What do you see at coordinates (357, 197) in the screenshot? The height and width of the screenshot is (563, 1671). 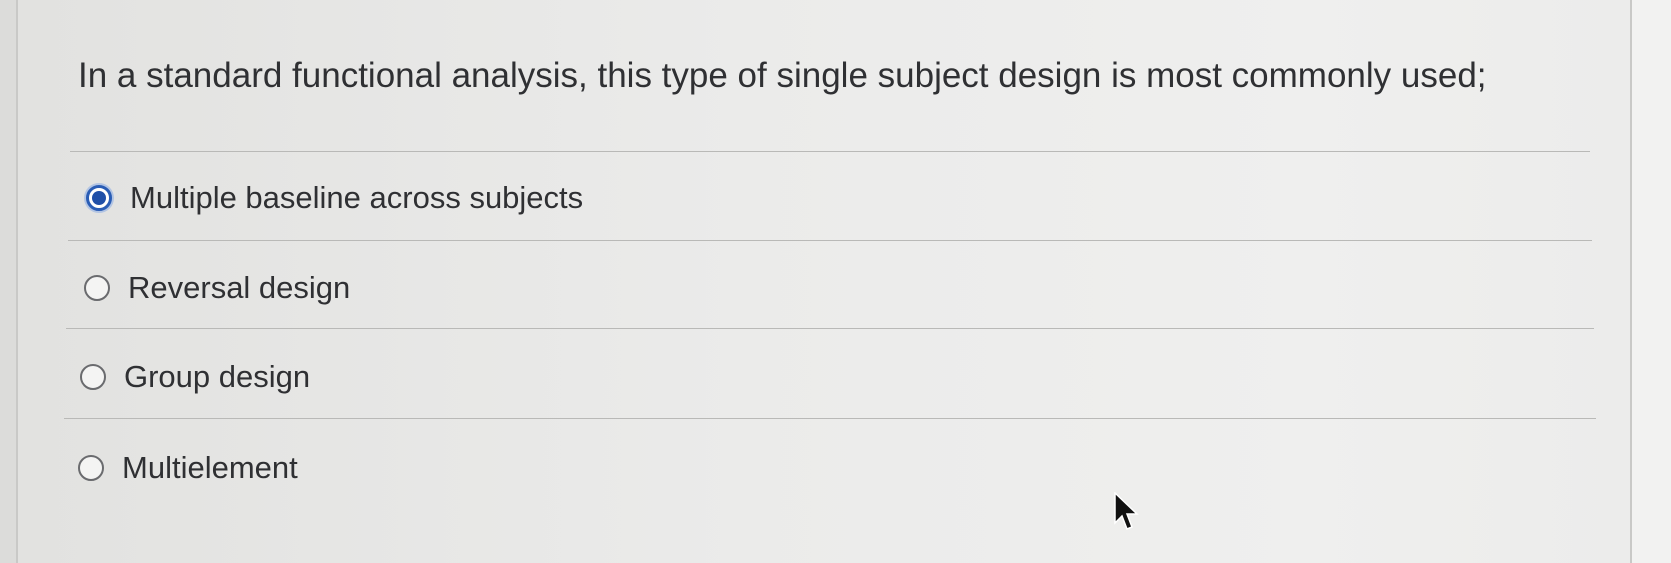 I see `option-label: Multiple baseline across subjects` at bounding box center [357, 197].